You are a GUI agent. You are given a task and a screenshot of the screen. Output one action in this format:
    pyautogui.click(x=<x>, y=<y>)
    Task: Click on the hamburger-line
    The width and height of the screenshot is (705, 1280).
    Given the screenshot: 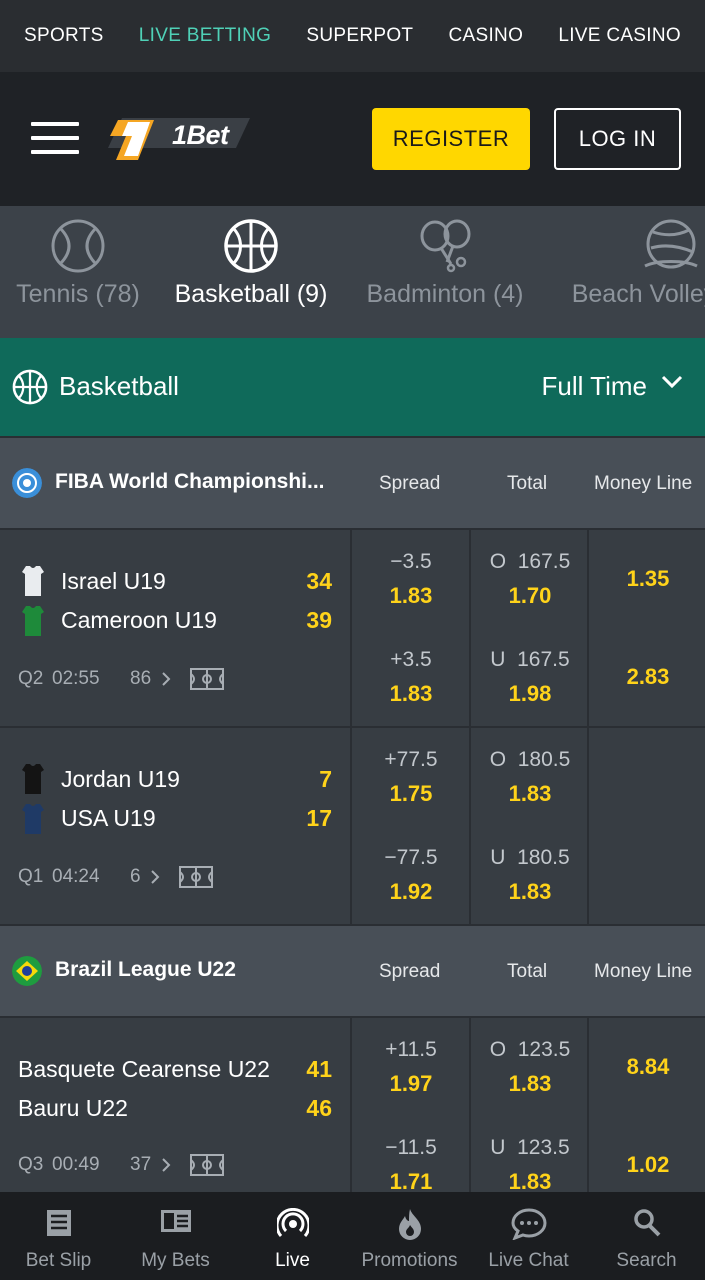 What is the action you would take?
    pyautogui.click(x=55, y=138)
    